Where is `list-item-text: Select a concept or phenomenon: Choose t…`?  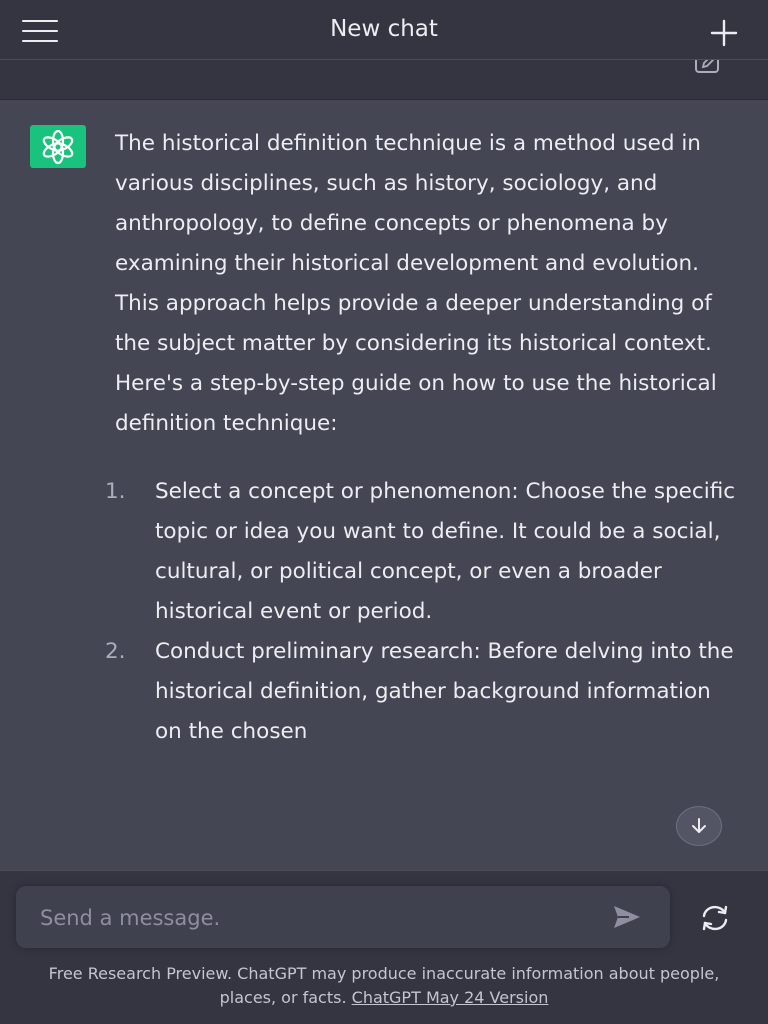 list-item-text: Select a concept or phenomenon: Choose t… is located at coordinates (445, 551).